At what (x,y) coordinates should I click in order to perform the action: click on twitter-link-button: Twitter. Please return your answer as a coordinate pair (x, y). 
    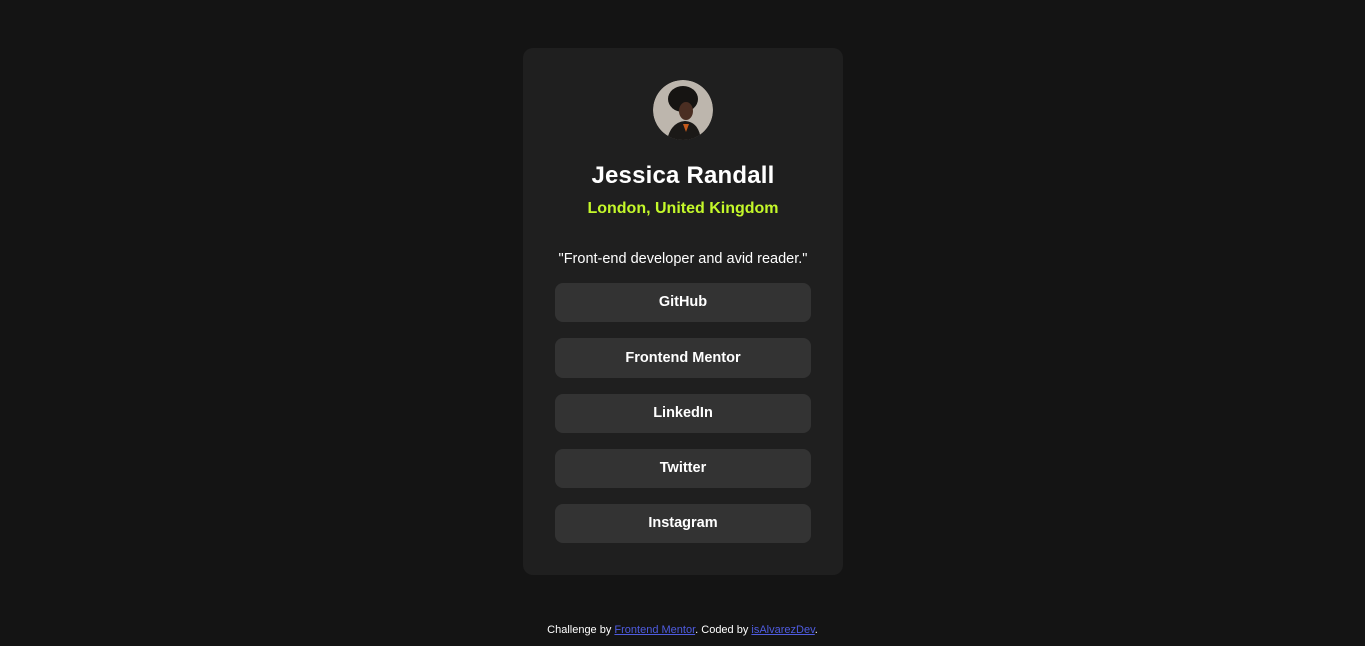
    Looking at the image, I should click on (683, 468).